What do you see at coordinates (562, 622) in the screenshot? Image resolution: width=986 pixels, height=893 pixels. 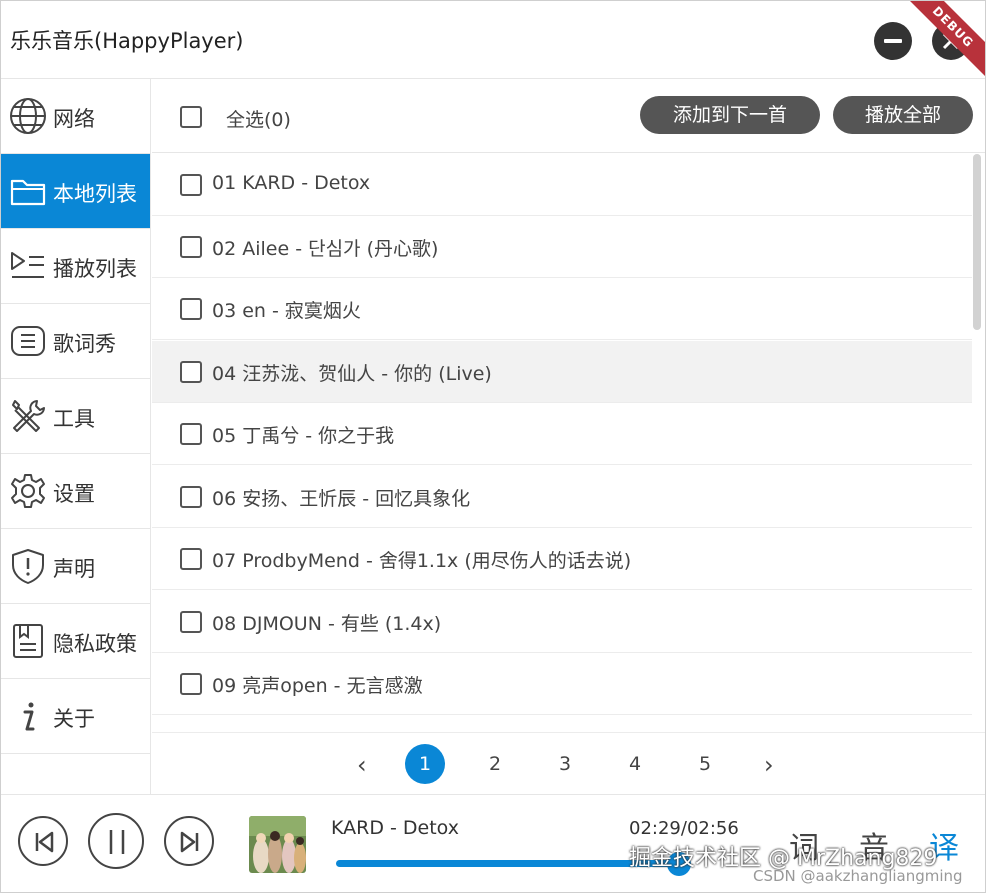 I see `list-item: 08 DJMOUN - 有些 (1.4x)` at bounding box center [562, 622].